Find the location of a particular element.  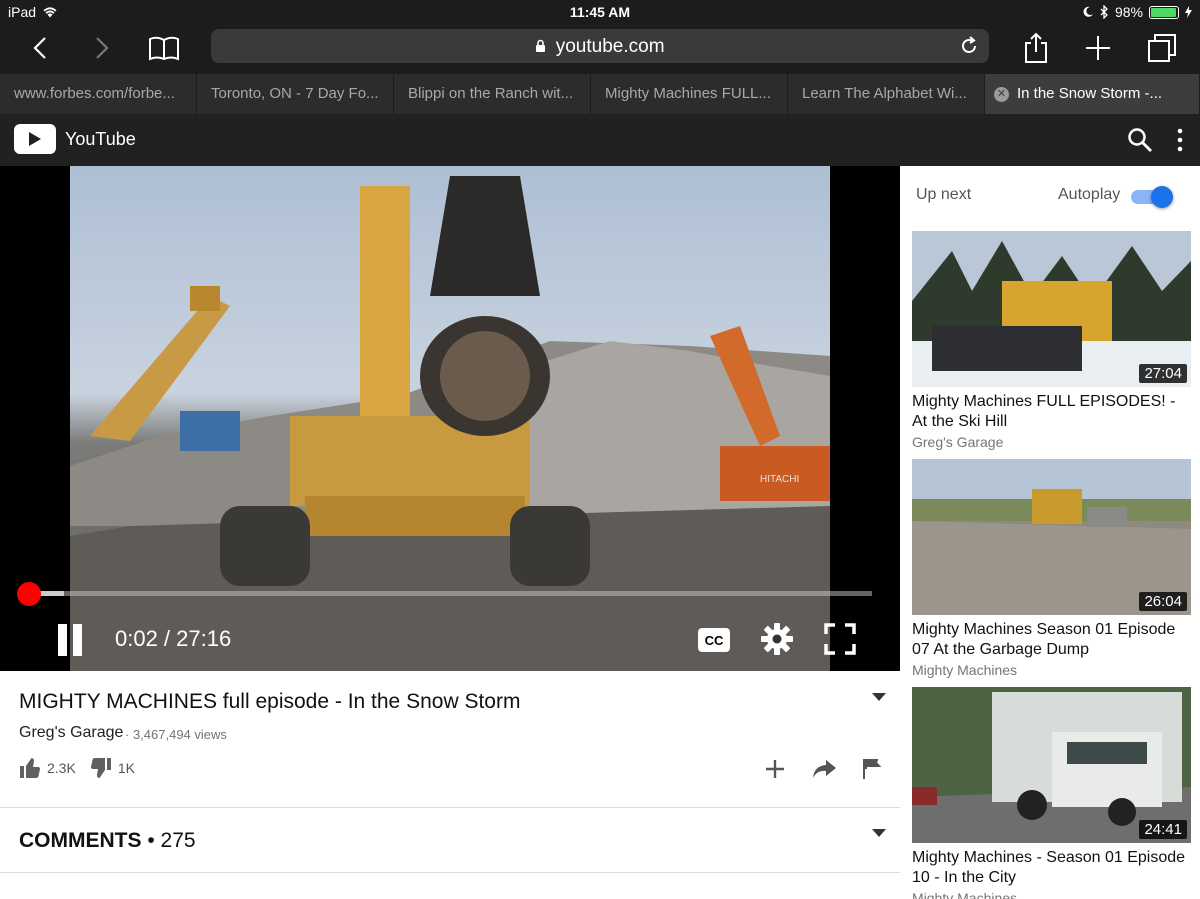

autoplay-toggle is located at coordinates (1152, 197).